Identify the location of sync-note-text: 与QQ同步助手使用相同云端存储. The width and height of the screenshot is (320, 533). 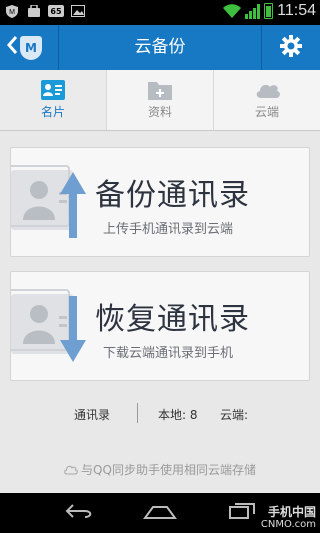
(168, 470).